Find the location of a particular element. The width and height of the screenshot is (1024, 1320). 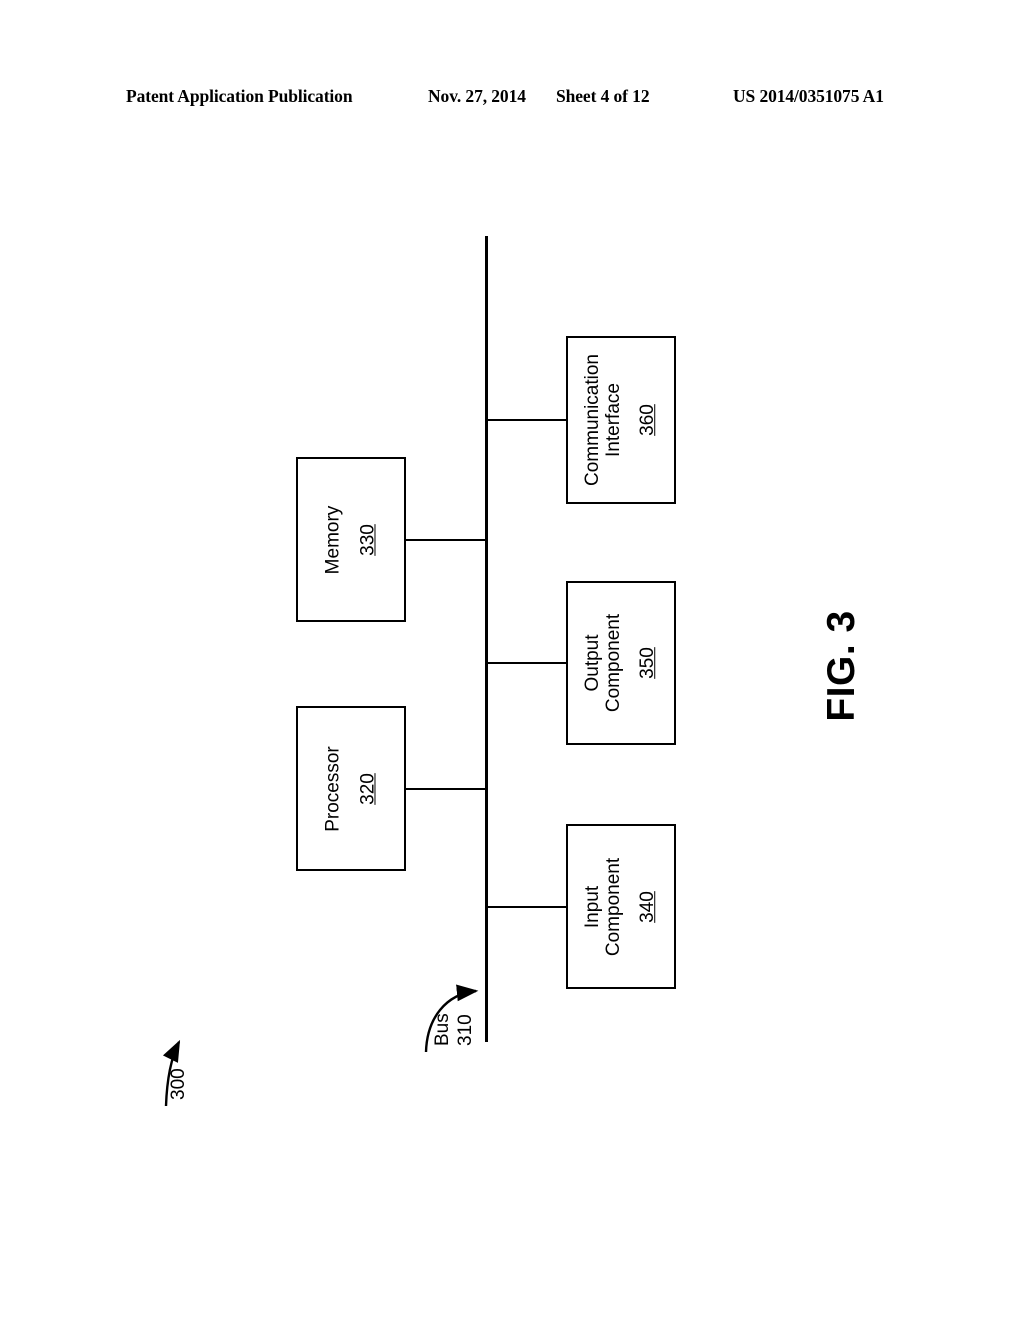

node-processor-label: Processor is located at coordinates (333, 788).